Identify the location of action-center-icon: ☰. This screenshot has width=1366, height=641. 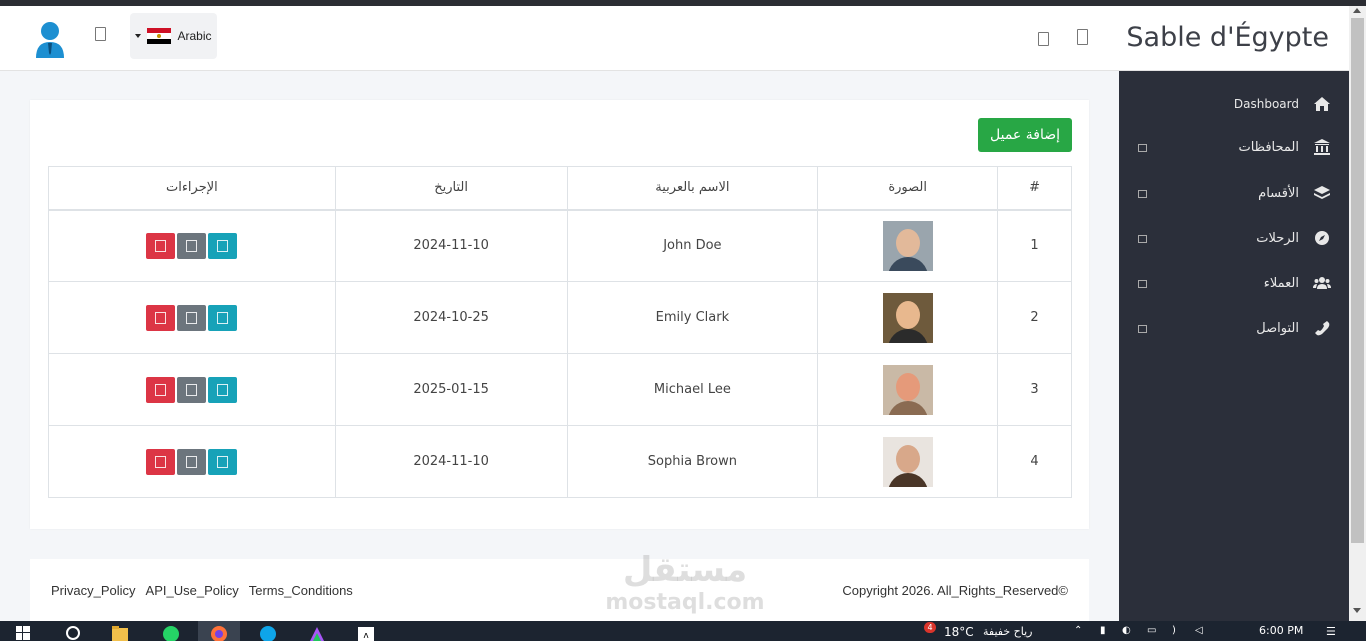
(1331, 631).